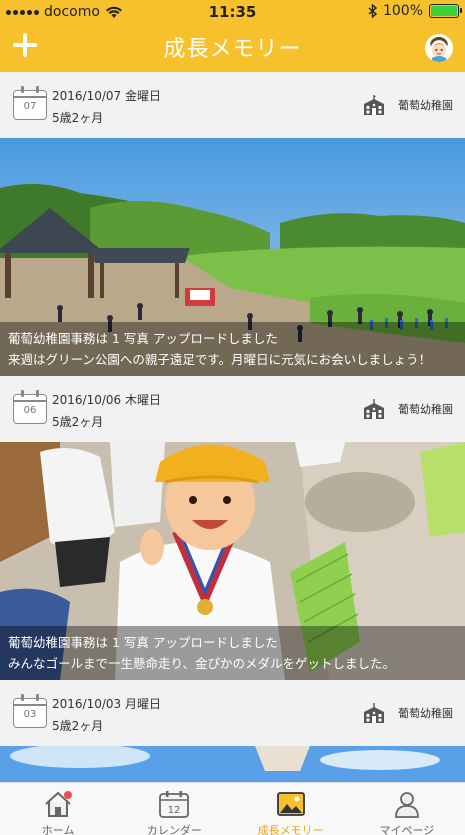  I want to click on calendar-day: 03, so click(30, 714).